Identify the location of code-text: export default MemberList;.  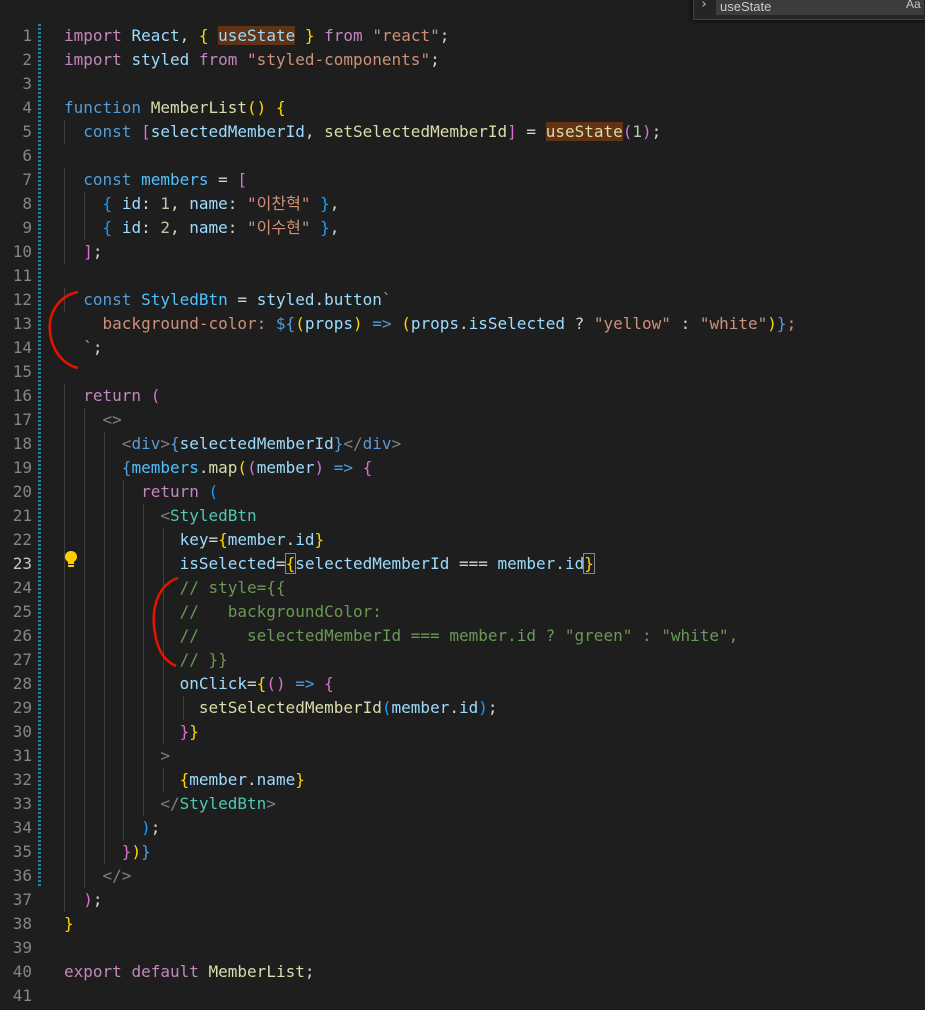
(189, 972).